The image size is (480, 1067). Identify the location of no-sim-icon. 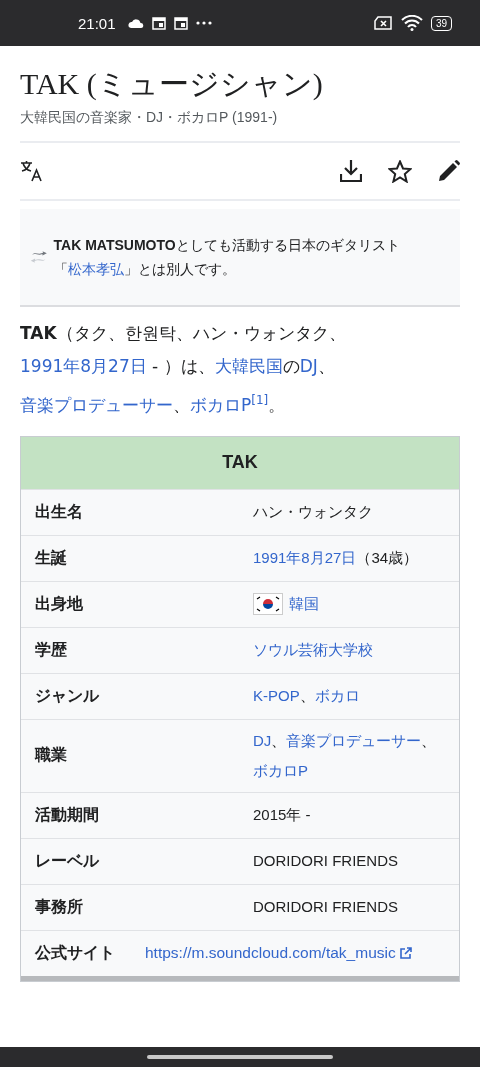
(382, 23).